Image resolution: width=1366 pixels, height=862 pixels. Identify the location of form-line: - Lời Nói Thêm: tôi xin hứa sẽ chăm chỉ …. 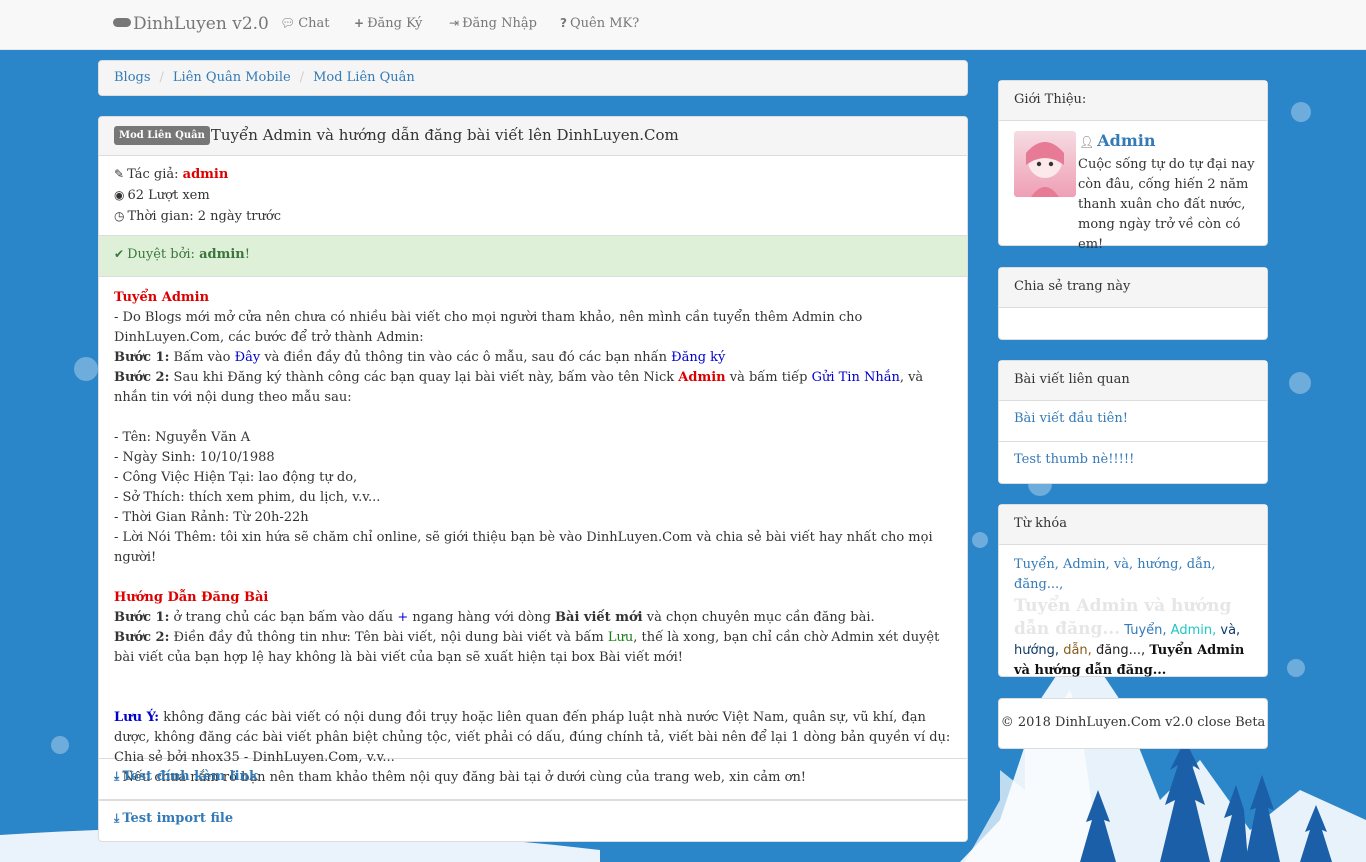
(523, 547).